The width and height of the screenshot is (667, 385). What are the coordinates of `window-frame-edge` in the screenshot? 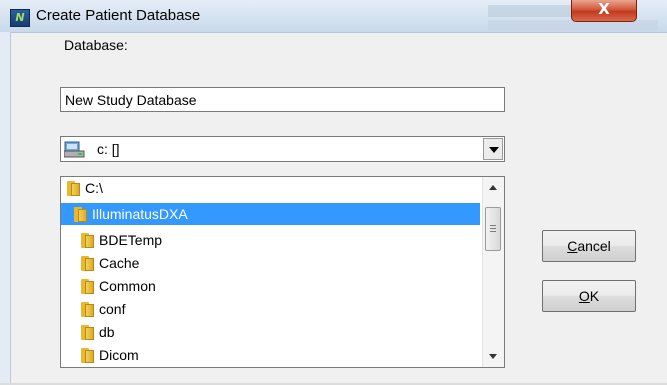 It's located at (5, 208).